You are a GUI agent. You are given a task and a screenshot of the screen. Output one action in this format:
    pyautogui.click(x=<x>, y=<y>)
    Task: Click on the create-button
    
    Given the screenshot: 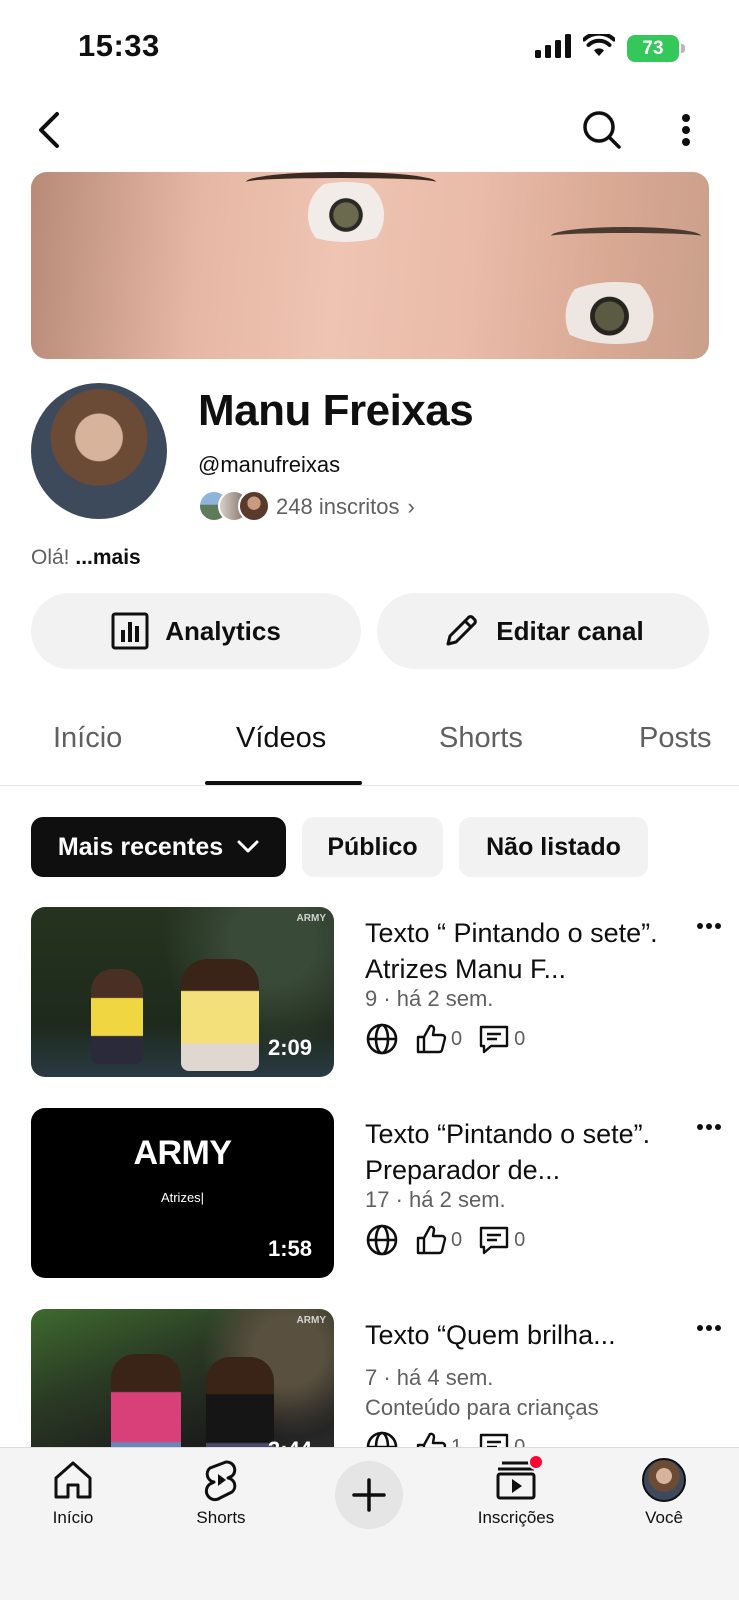 What is the action you would take?
    pyautogui.click(x=369, y=1495)
    